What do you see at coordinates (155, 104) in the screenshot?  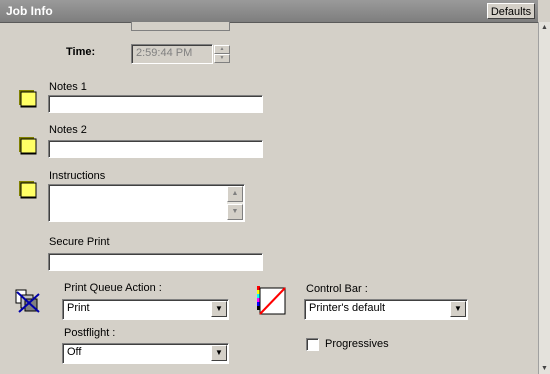 I see `notes1-input` at bounding box center [155, 104].